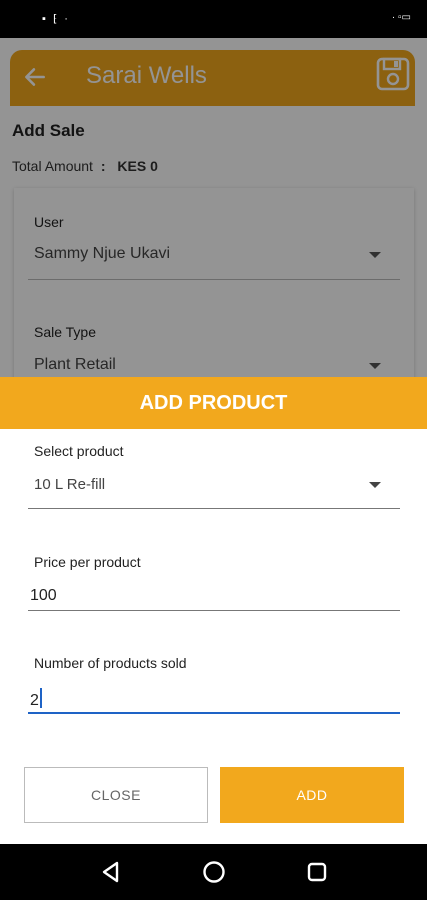 This screenshot has height=900, width=427. What do you see at coordinates (69, 484) in the screenshot?
I see `select-product-dropdown: 10 L Re-fill` at bounding box center [69, 484].